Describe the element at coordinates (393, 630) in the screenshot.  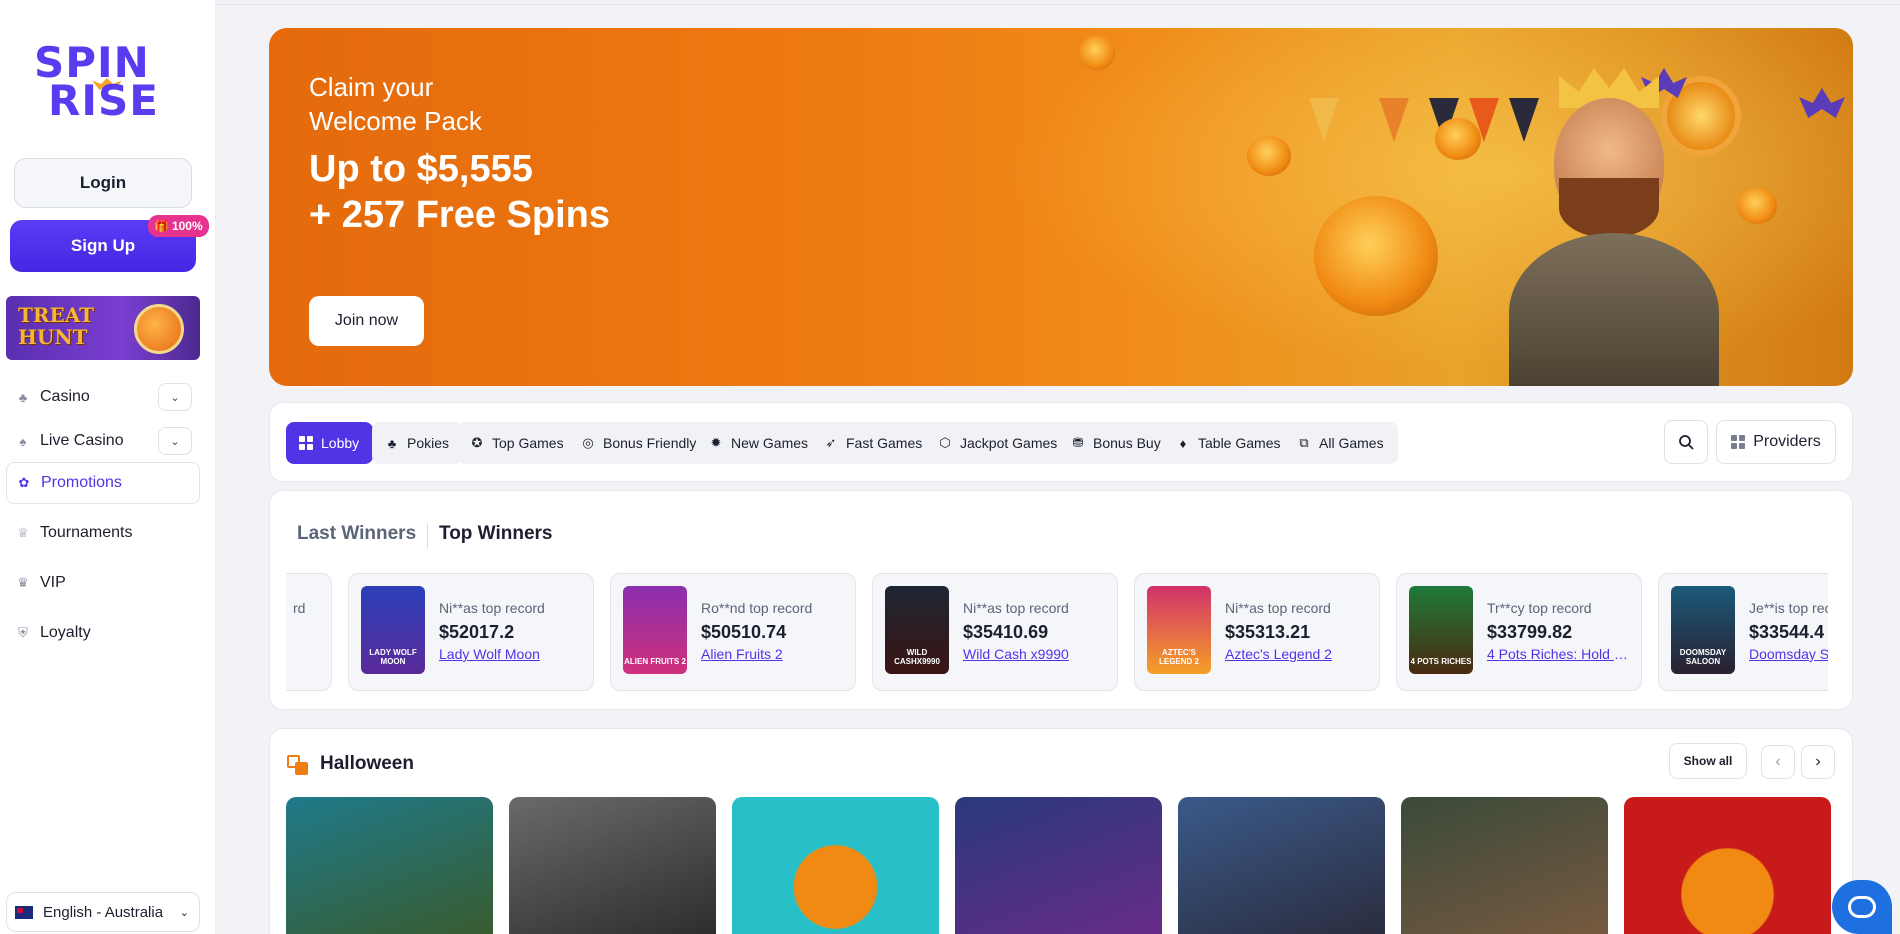
I see `game-thumbnail: LADY WOLF MOON` at that location.